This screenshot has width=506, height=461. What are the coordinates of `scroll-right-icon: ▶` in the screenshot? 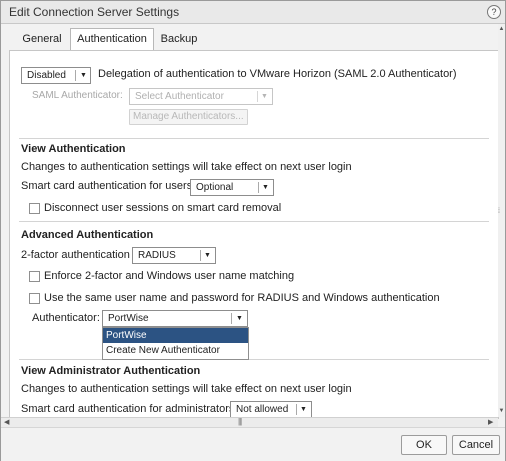 It's located at (490, 422).